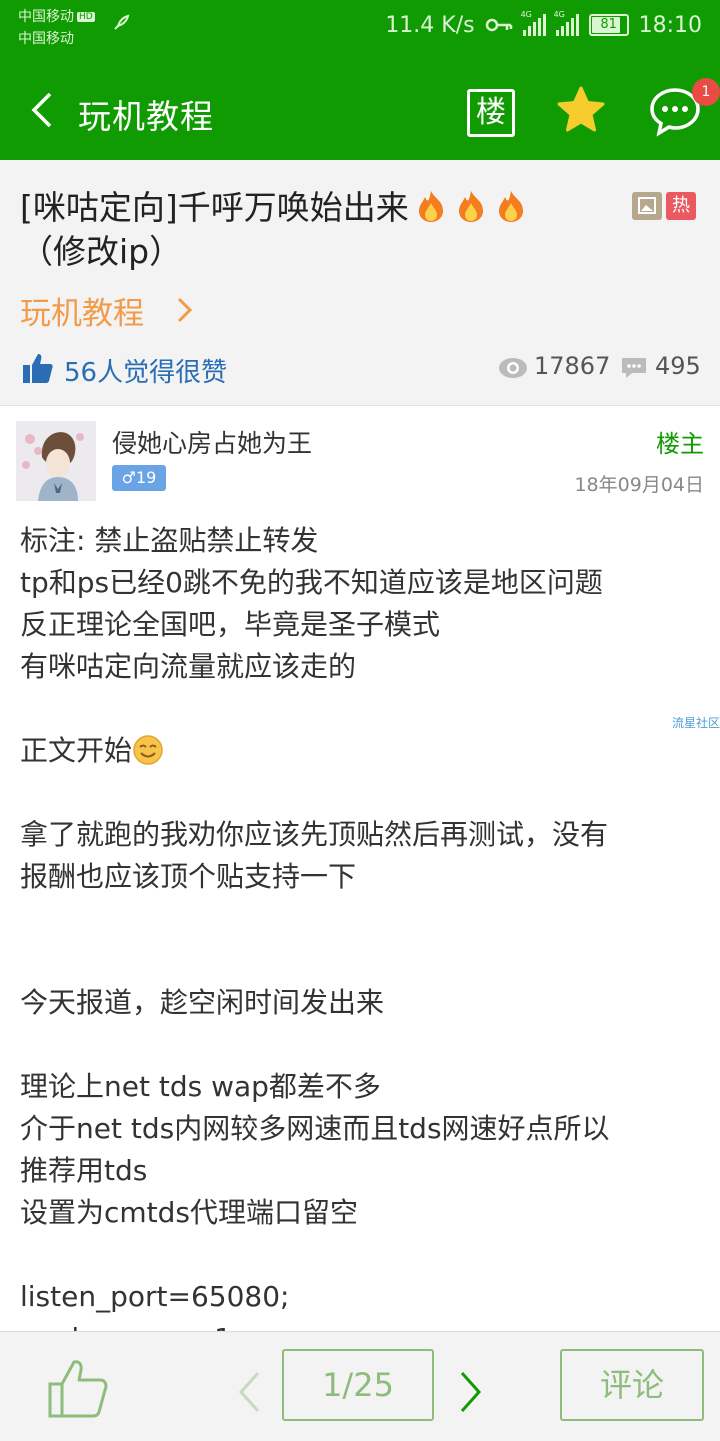  I want to click on back-arrow-icon, so click(42, 110).